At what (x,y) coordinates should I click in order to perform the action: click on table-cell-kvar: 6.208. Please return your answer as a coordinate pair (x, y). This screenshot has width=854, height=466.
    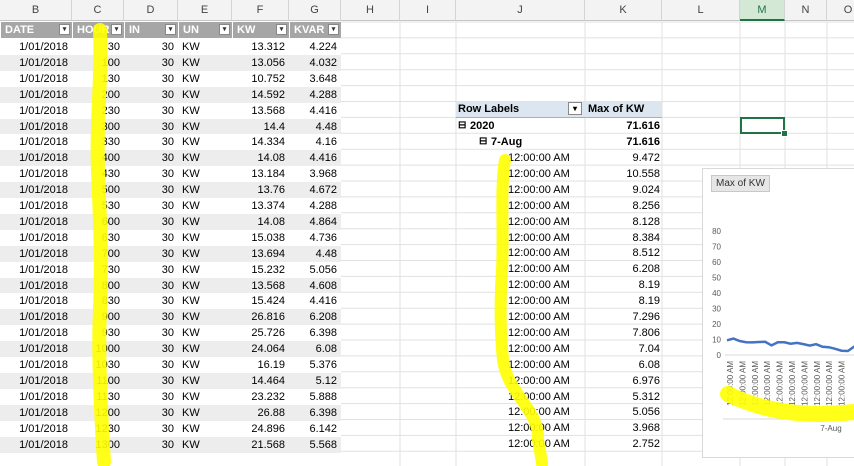
    Looking at the image, I should click on (315, 317).